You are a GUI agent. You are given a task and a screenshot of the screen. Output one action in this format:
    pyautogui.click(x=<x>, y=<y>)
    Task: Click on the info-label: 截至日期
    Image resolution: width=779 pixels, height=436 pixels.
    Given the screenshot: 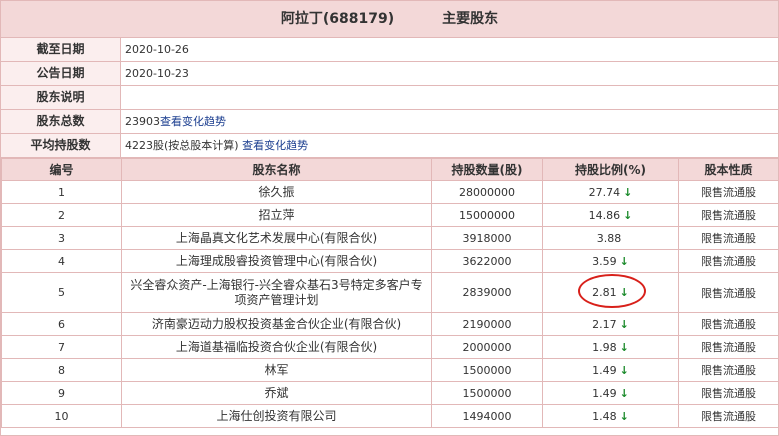 What is the action you would take?
    pyautogui.click(x=61, y=49)
    